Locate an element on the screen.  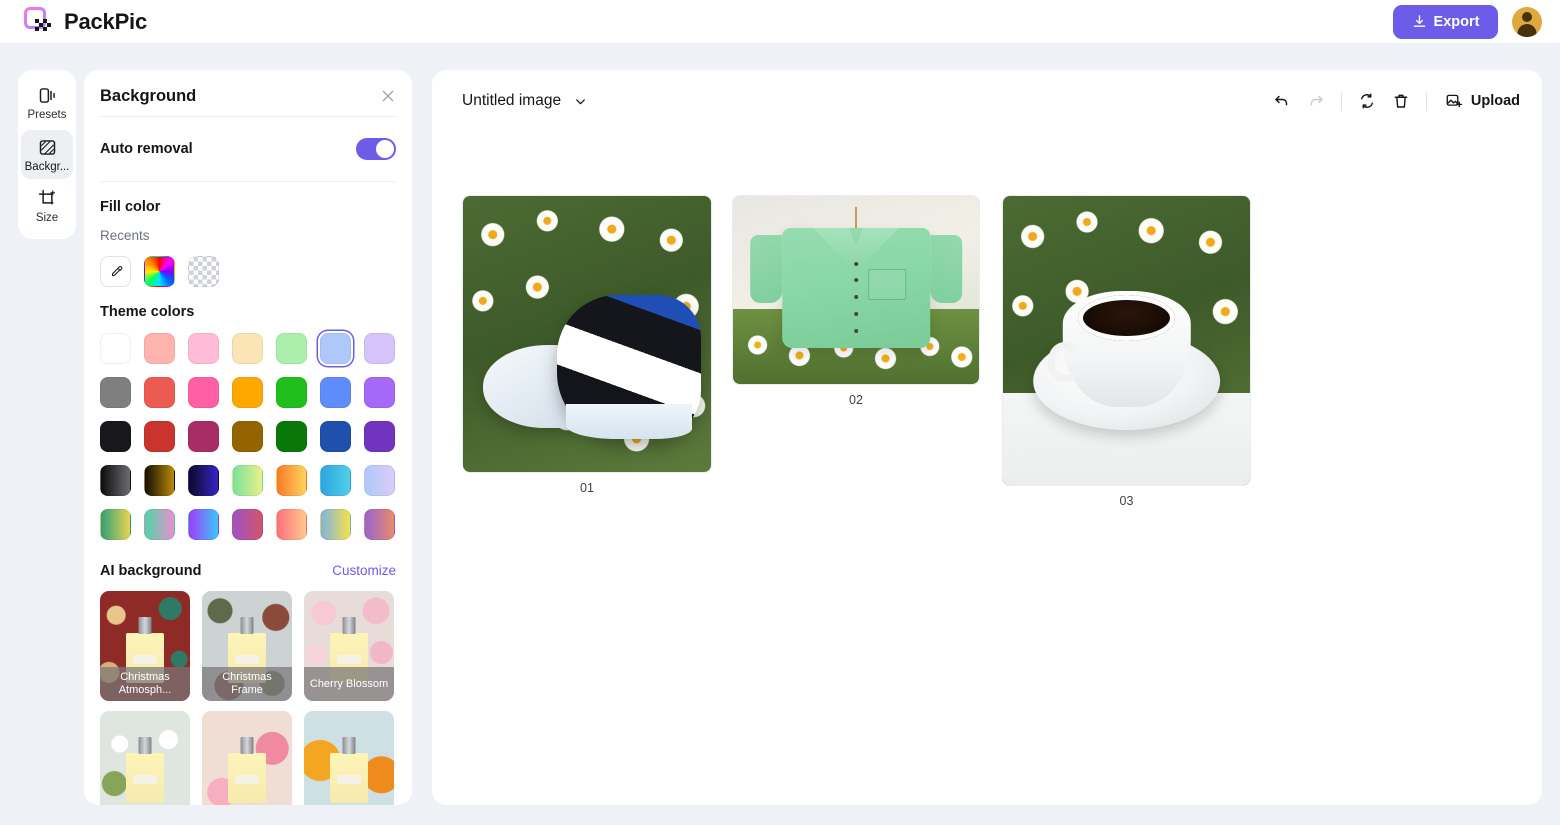
transparent-swatch is located at coordinates (203, 271).